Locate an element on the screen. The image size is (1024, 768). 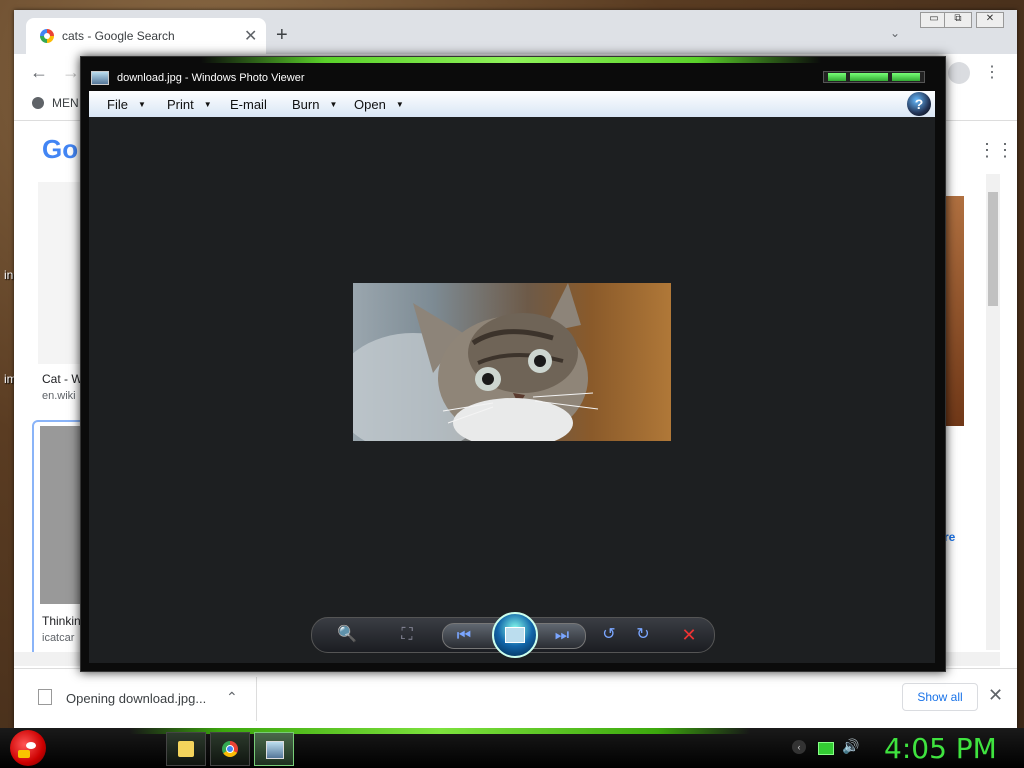
tab-title: cats - Google Search is located at coordinates (118, 36).